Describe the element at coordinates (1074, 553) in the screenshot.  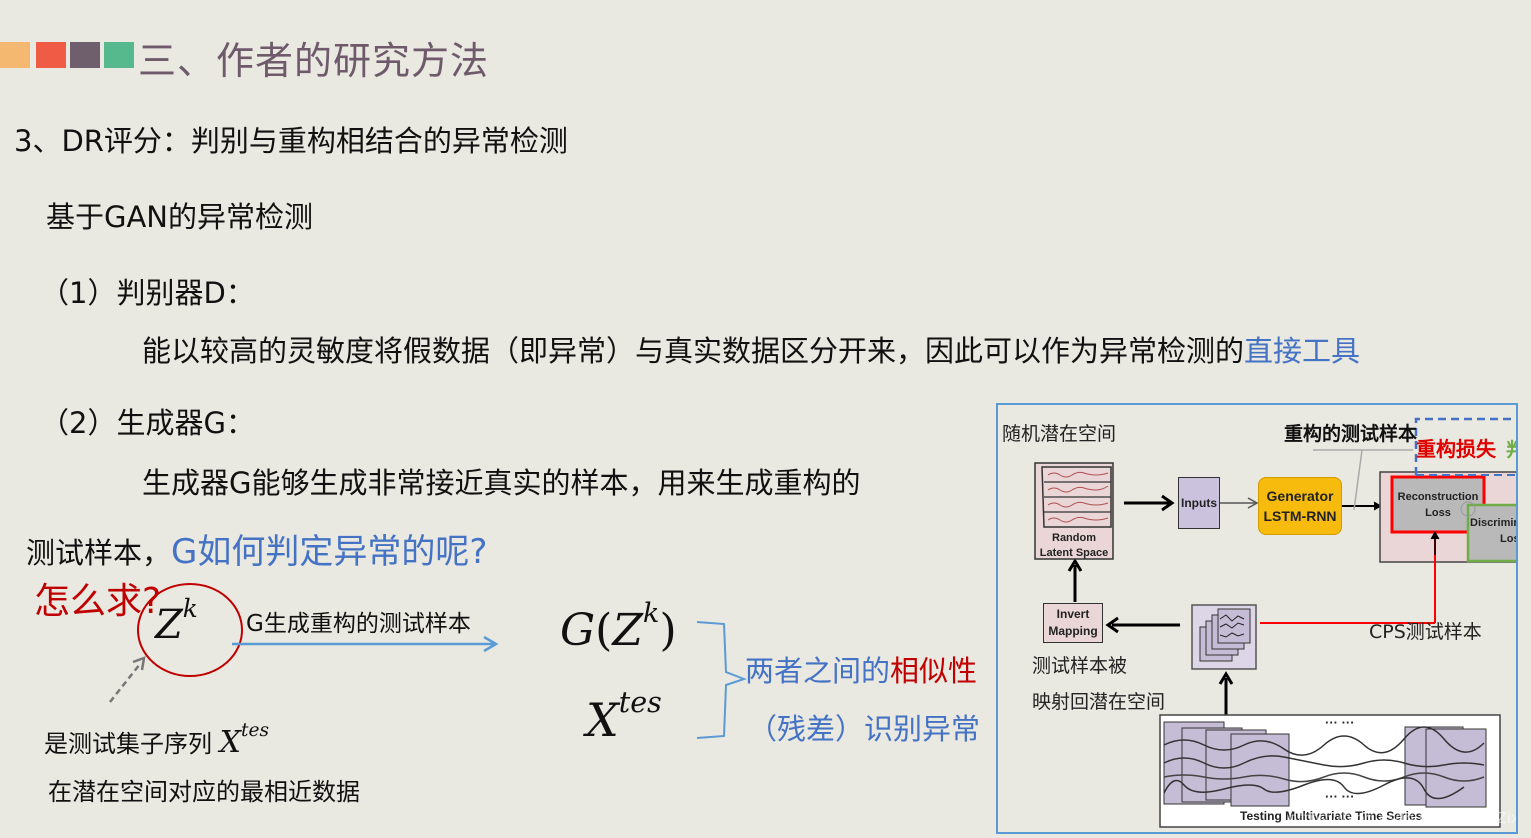
I see `random-latent-line2: Latent Space` at that location.